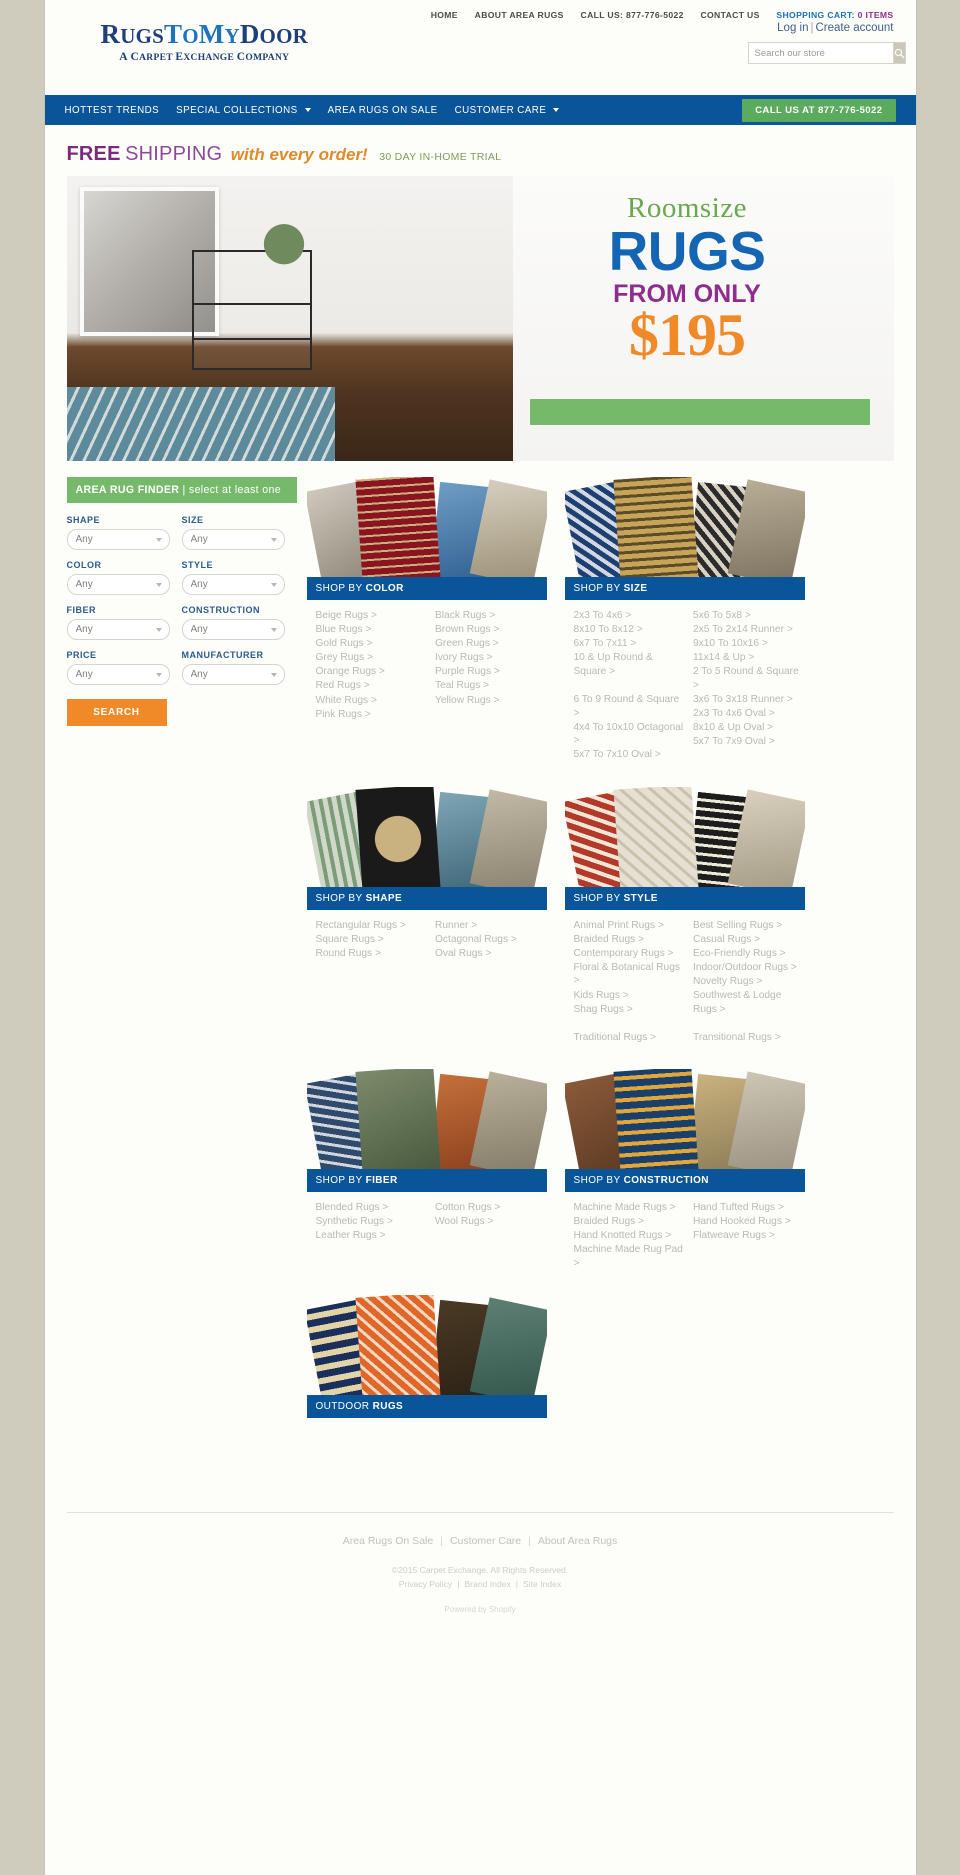 This screenshot has width=960, height=1875. I want to click on category-link: 8x10 To 8x12 >, so click(630, 630).